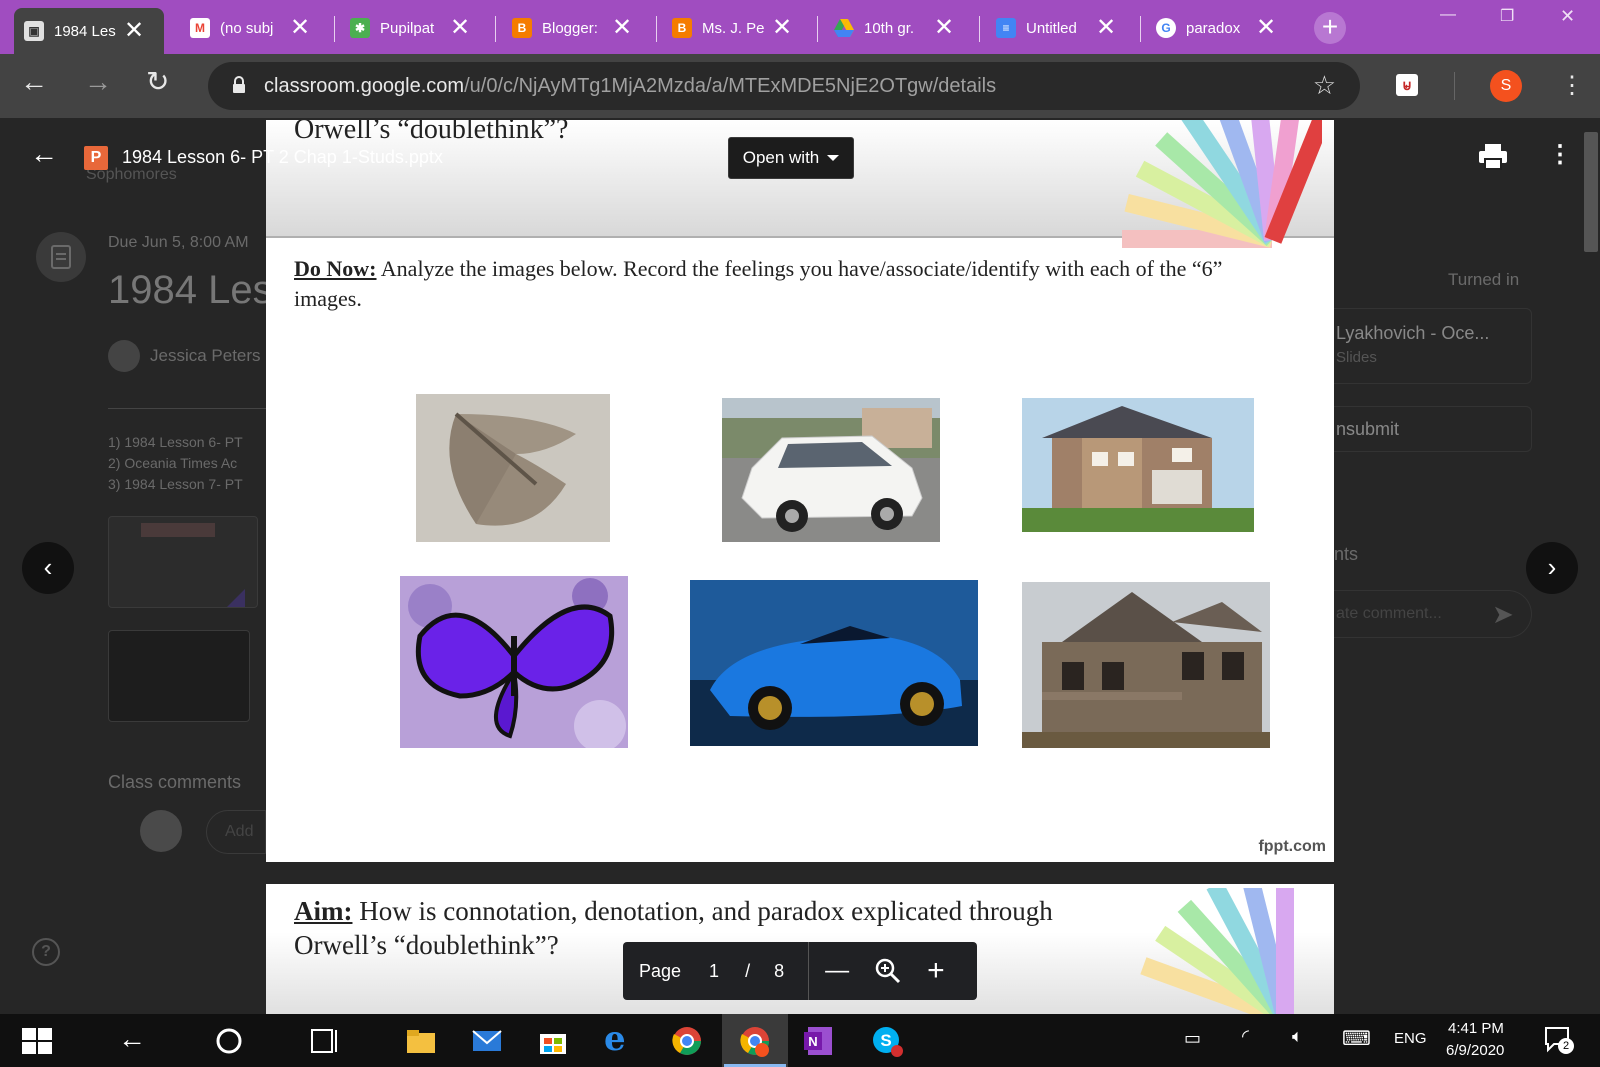 This screenshot has height=1067, width=1600. What do you see at coordinates (1426, 429) in the screenshot?
I see `unsubmit-button: nsubmit` at bounding box center [1426, 429].